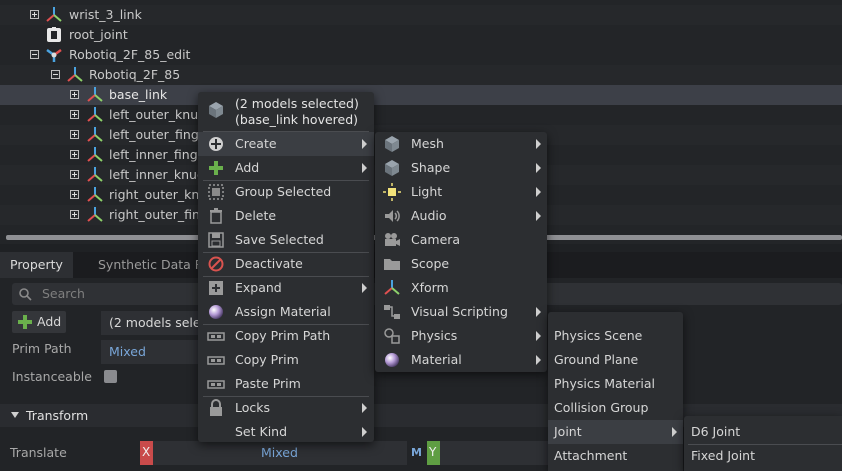 This screenshot has width=842, height=471. I want to click on menu-item-locks: Locks, so click(286, 408).